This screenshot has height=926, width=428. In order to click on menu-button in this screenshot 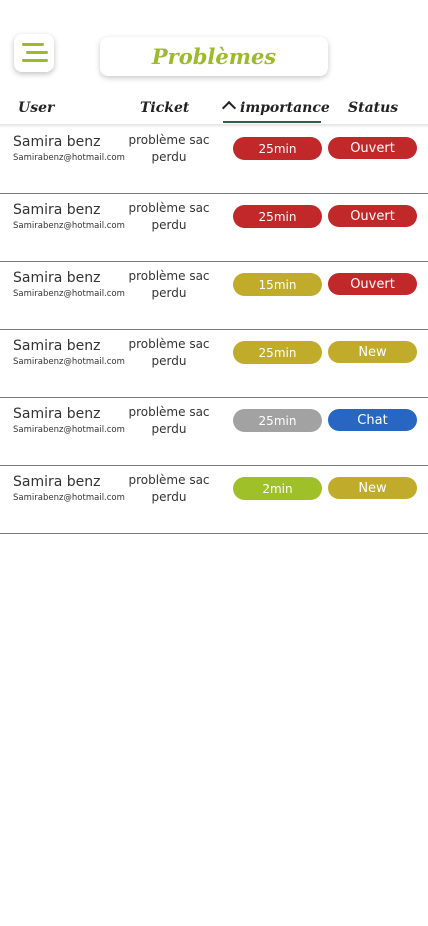, I will do `click(34, 53)`.